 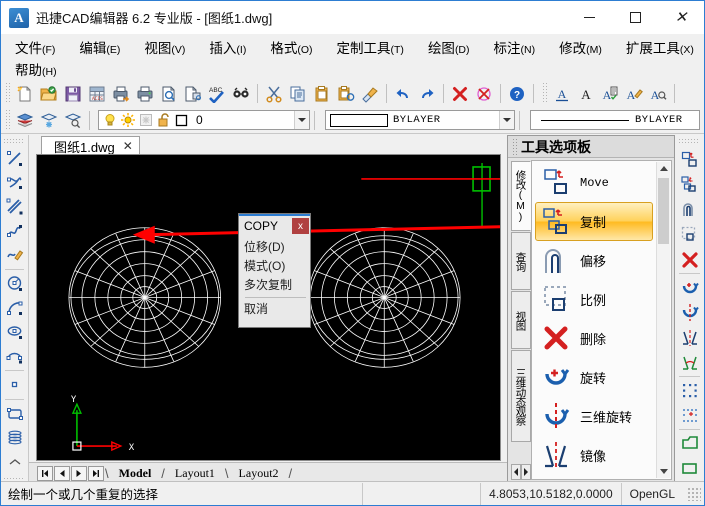 What do you see at coordinates (204, 120) in the screenshot?
I see `layer-combo: 0` at bounding box center [204, 120].